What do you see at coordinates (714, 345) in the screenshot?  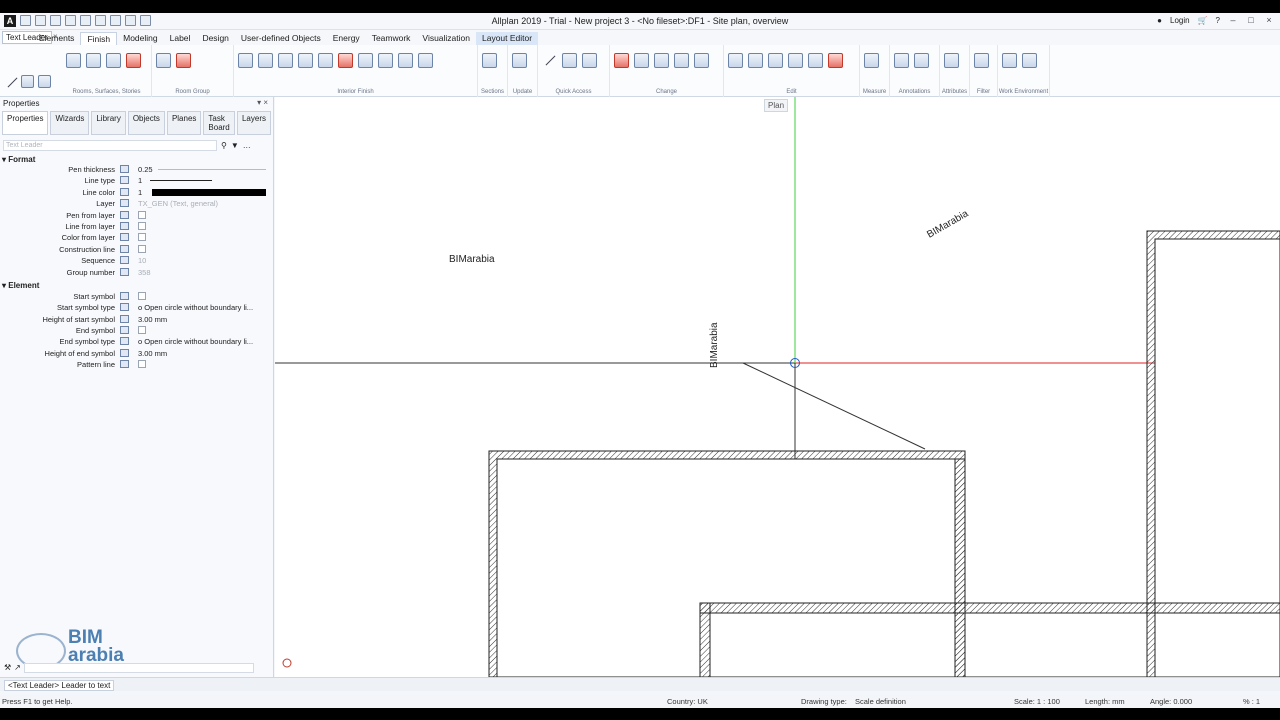 I see `bimarabia-text-vertical: BIMarabia` at bounding box center [714, 345].